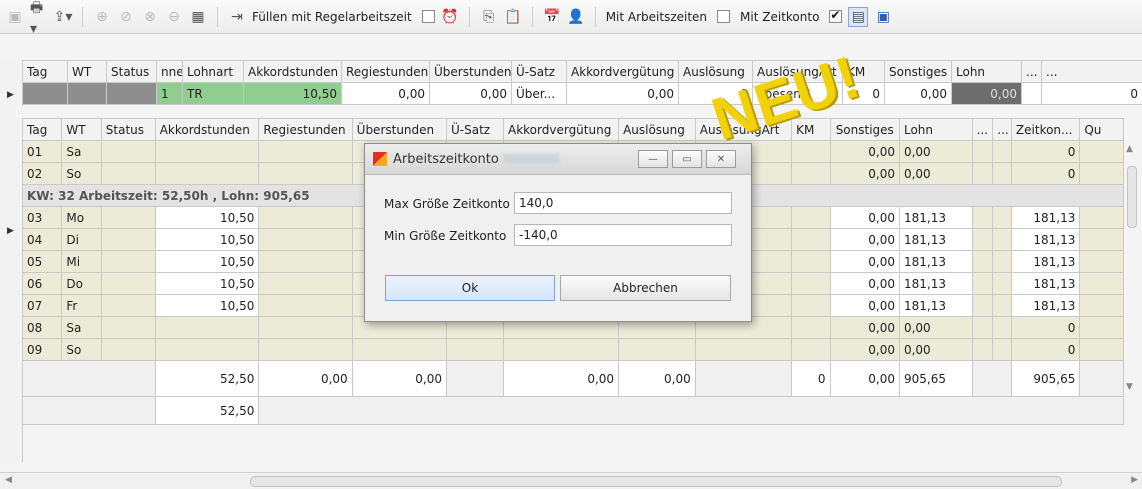 This screenshot has width=1142, height=489. Describe the element at coordinates (1131, 267) in the screenshot. I see `vertical-scrollbar: ▲ ▼` at that location.